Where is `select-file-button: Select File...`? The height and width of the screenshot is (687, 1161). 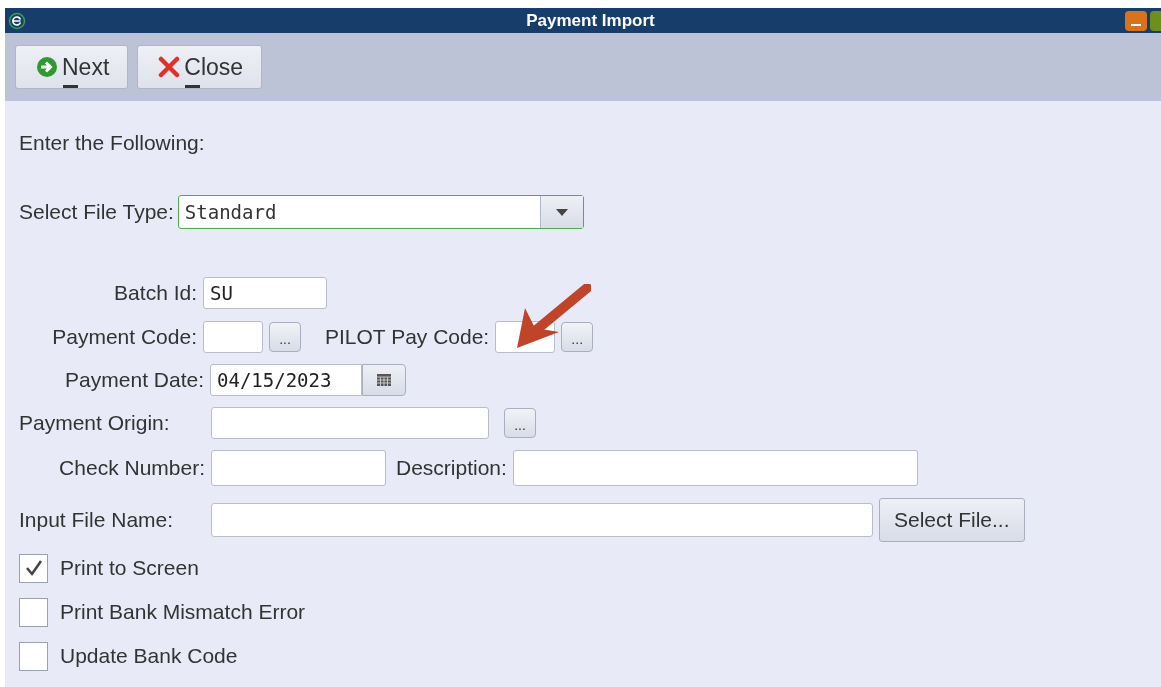 select-file-button: Select File... is located at coordinates (952, 520).